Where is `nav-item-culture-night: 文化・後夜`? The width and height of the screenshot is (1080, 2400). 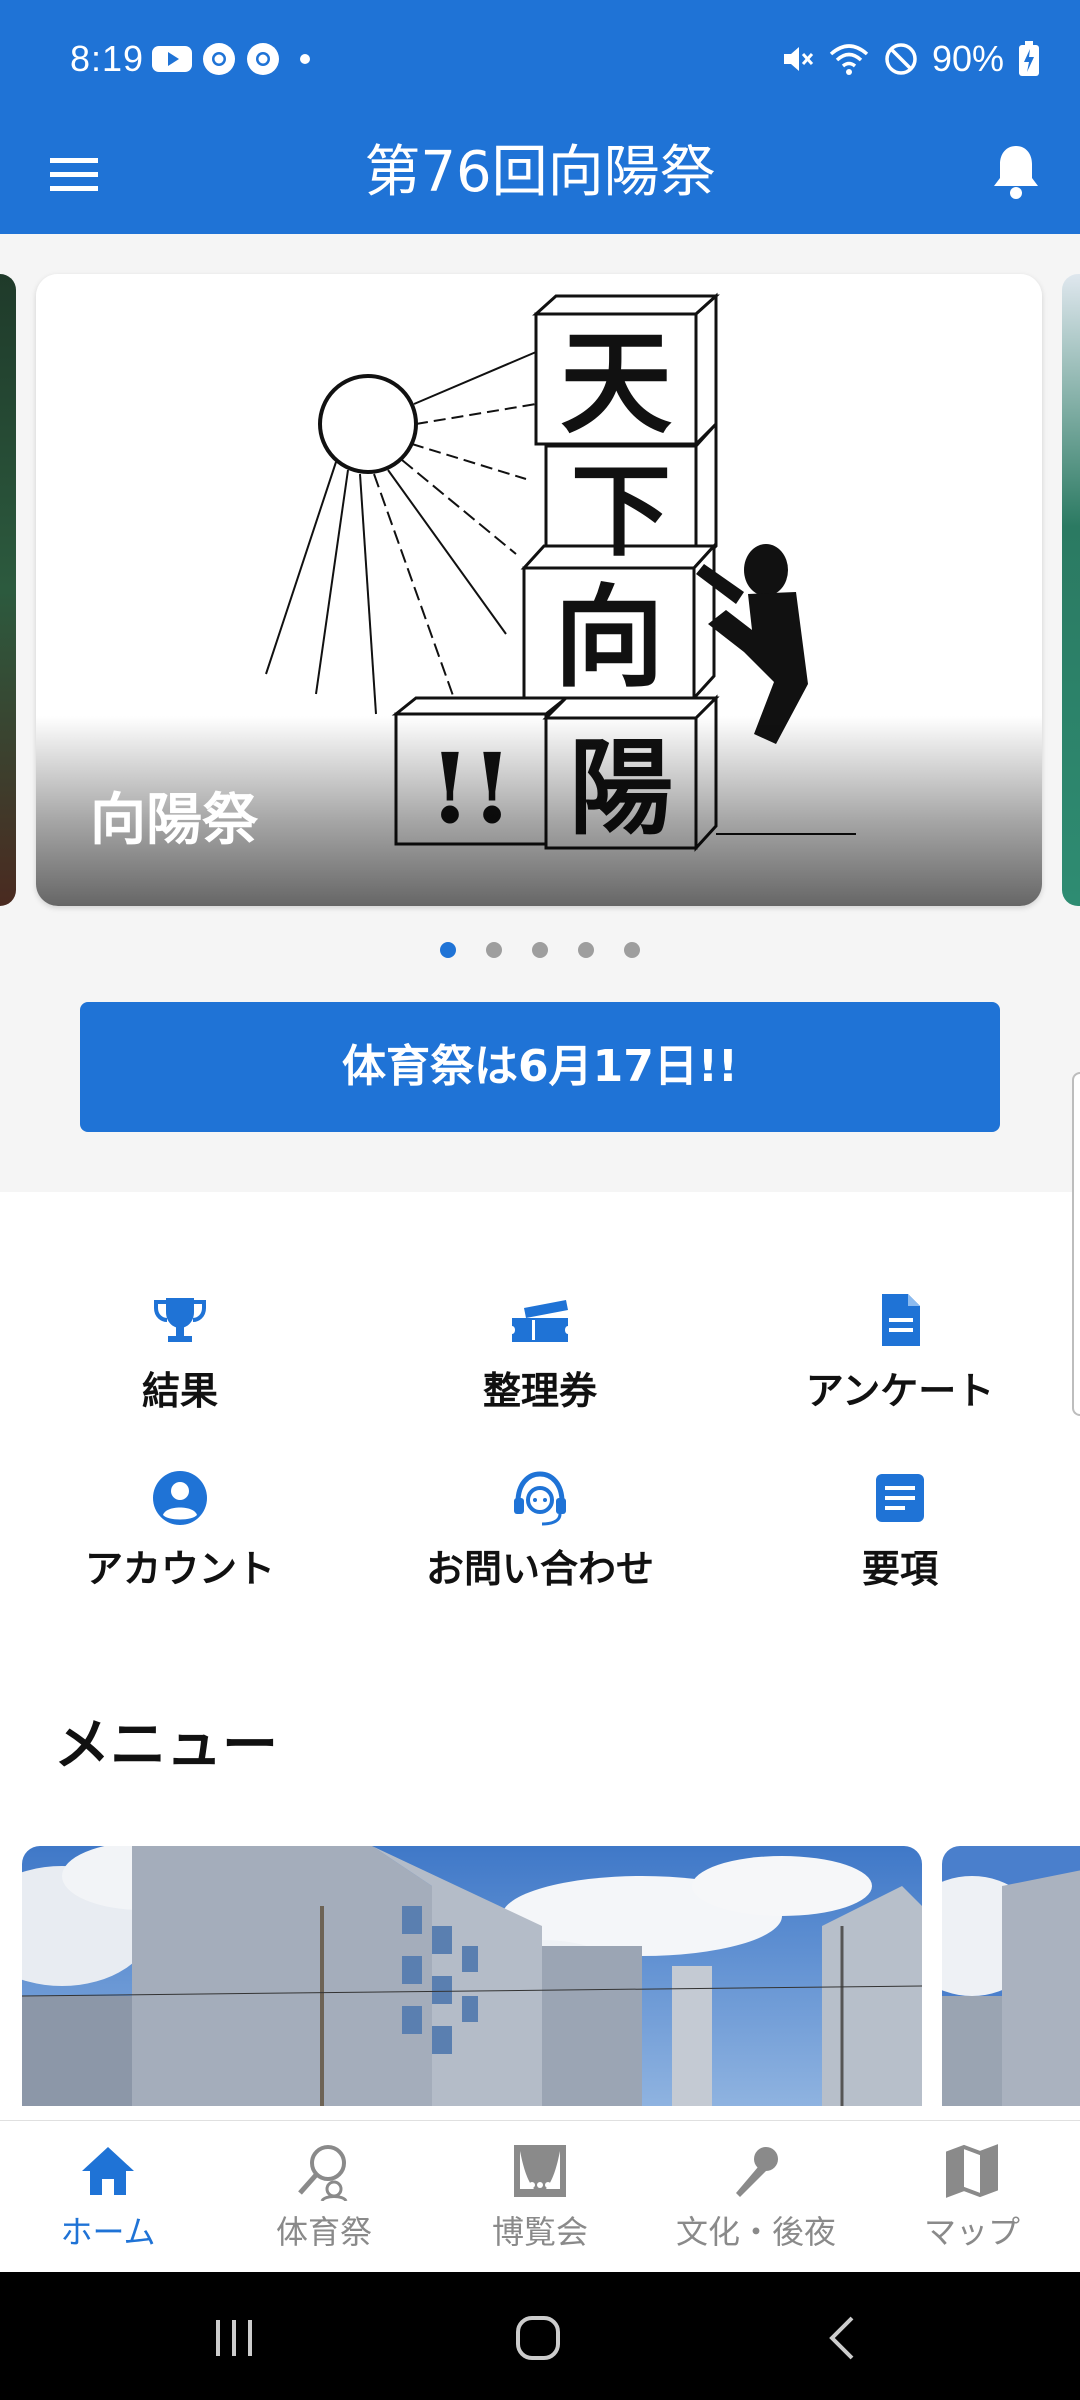 nav-item-culture-night: 文化・後夜 is located at coordinates (756, 2197).